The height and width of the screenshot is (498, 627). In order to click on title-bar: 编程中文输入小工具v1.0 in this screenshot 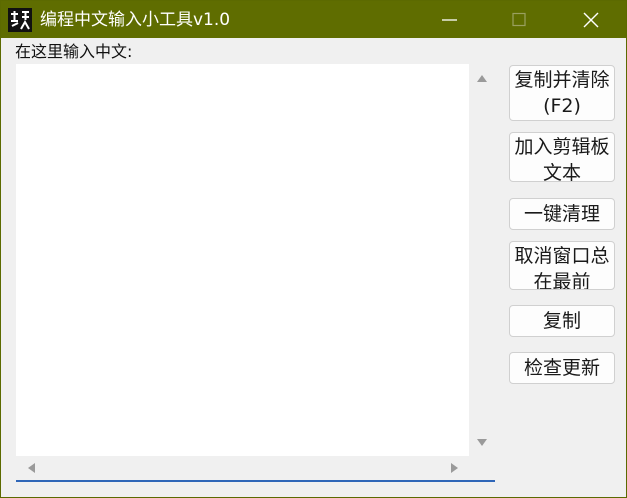, I will do `click(313, 19)`.